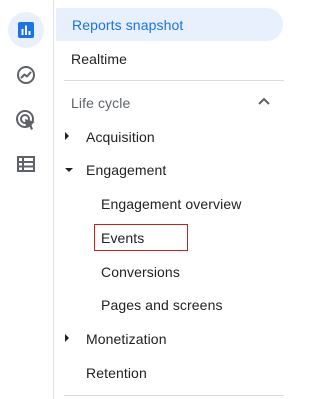 This screenshot has height=399, width=326. I want to click on advertising-icon, so click(25, 120).